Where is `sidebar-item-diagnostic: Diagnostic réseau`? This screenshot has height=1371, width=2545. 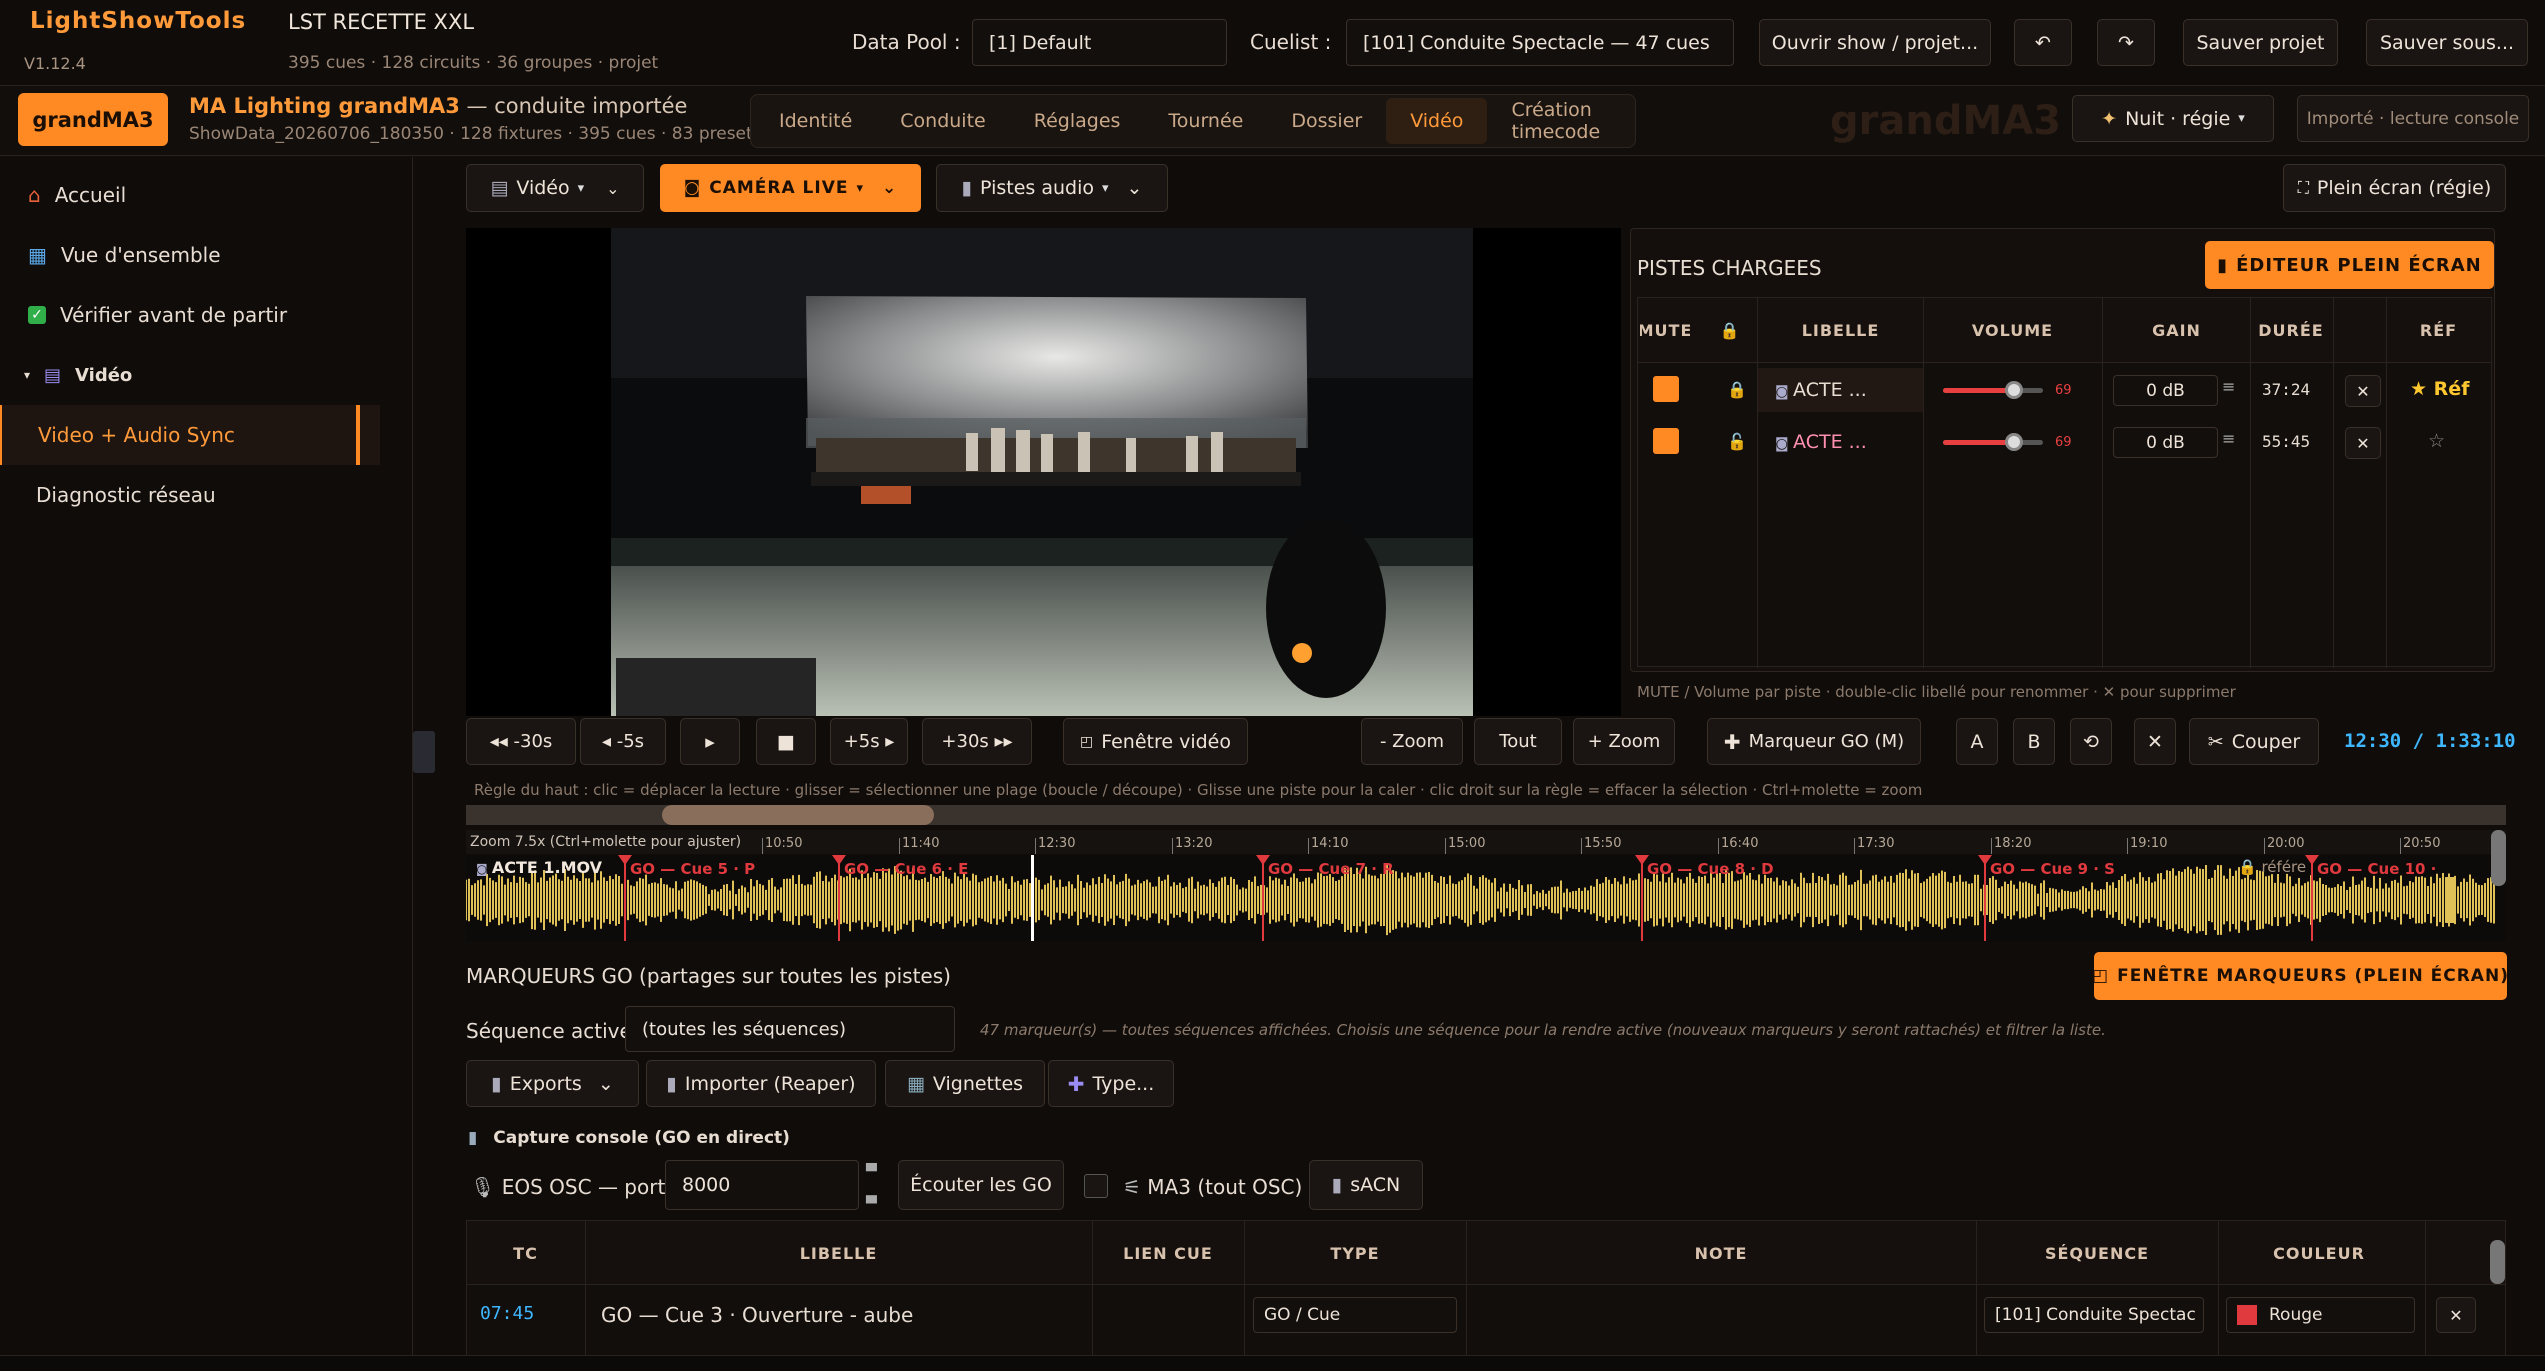 sidebar-item-diagnostic: Diagnostic réseau is located at coordinates (200, 495).